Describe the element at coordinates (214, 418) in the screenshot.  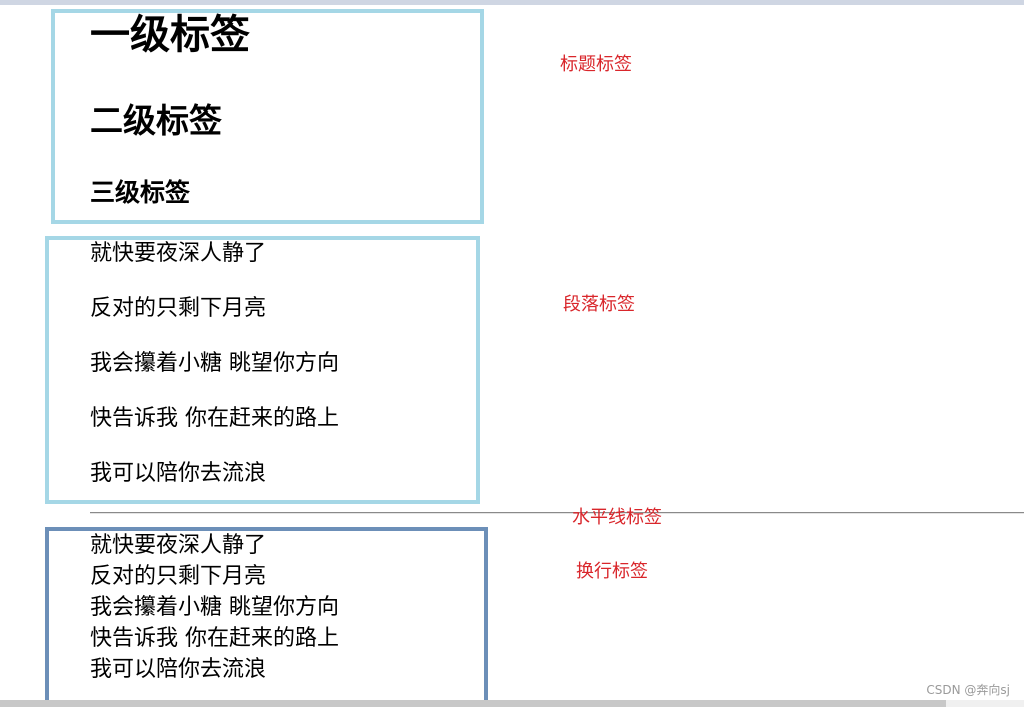
I see `paragraph: 快告诉我 你在赶来的路上` at that location.